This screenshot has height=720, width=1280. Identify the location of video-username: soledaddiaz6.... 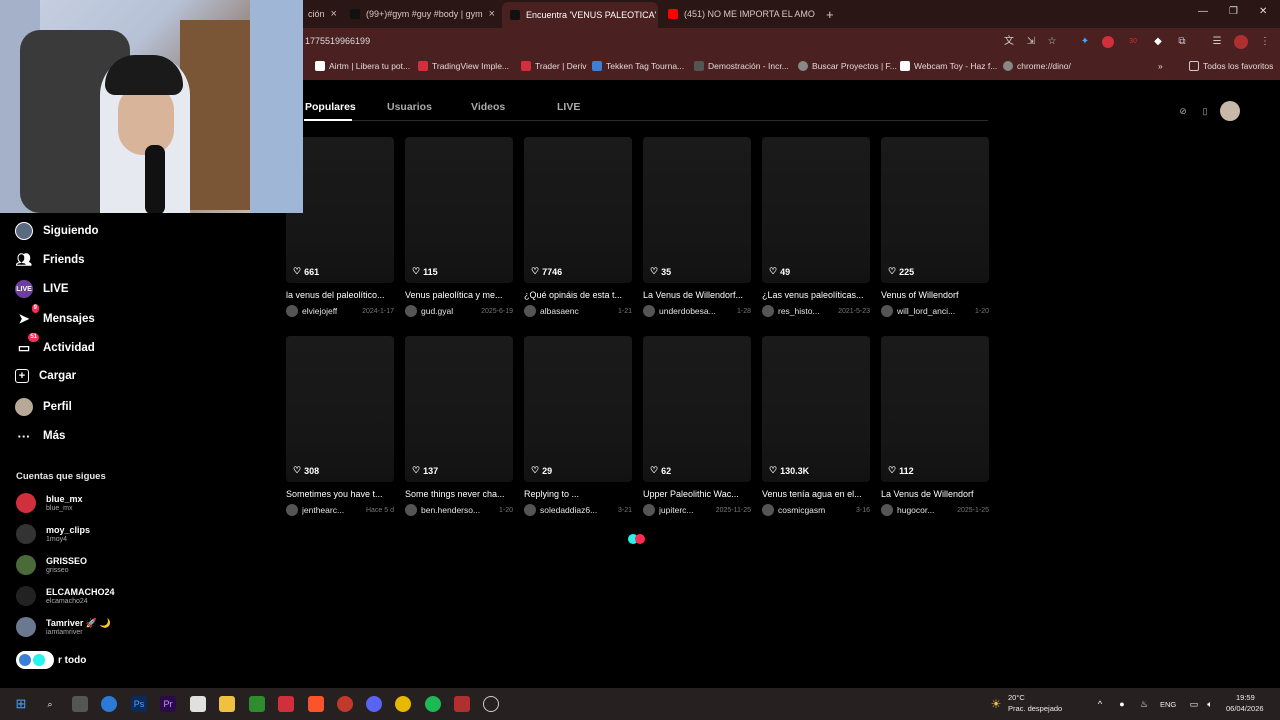
(568, 510).